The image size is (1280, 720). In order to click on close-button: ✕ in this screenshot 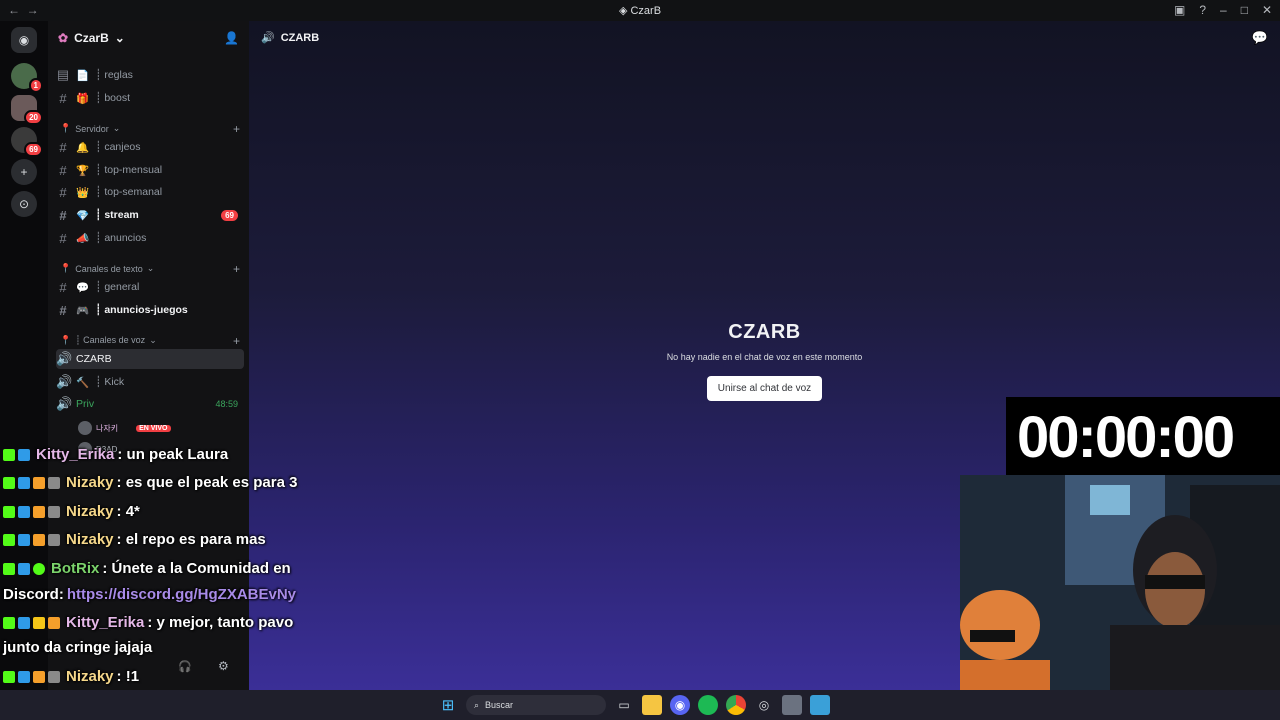, I will do `click(1267, 10)`.